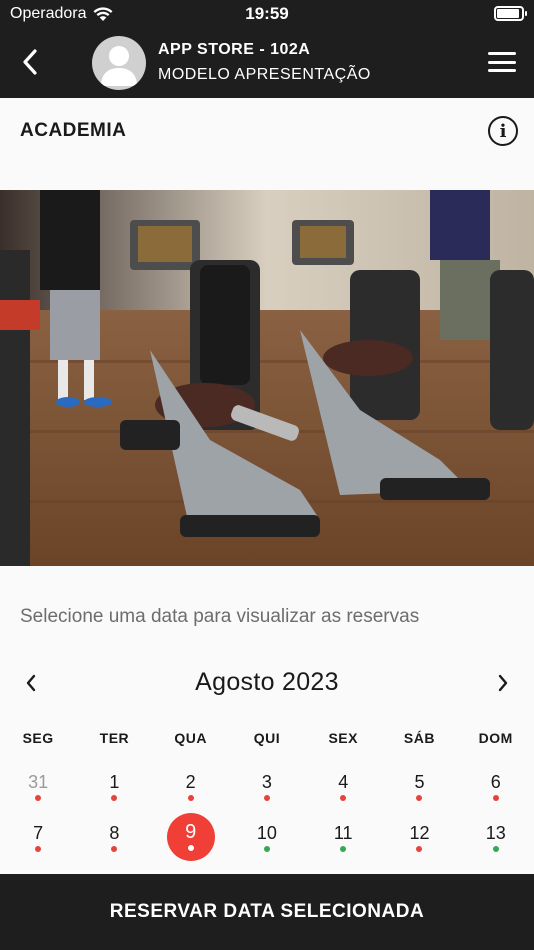  I want to click on status-bar: Operadora 19:59, so click(267, 15).